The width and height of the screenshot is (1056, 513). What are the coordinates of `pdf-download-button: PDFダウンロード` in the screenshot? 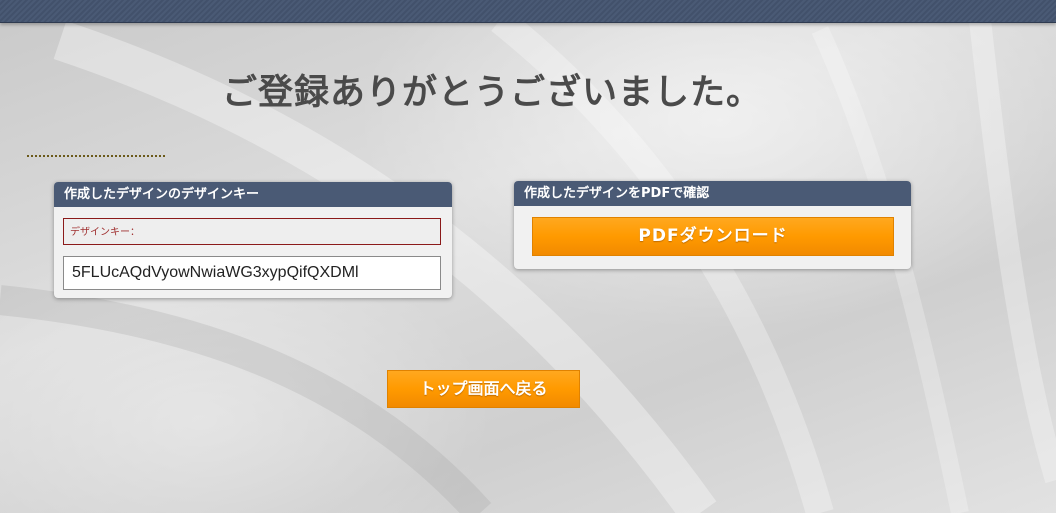 It's located at (713, 236).